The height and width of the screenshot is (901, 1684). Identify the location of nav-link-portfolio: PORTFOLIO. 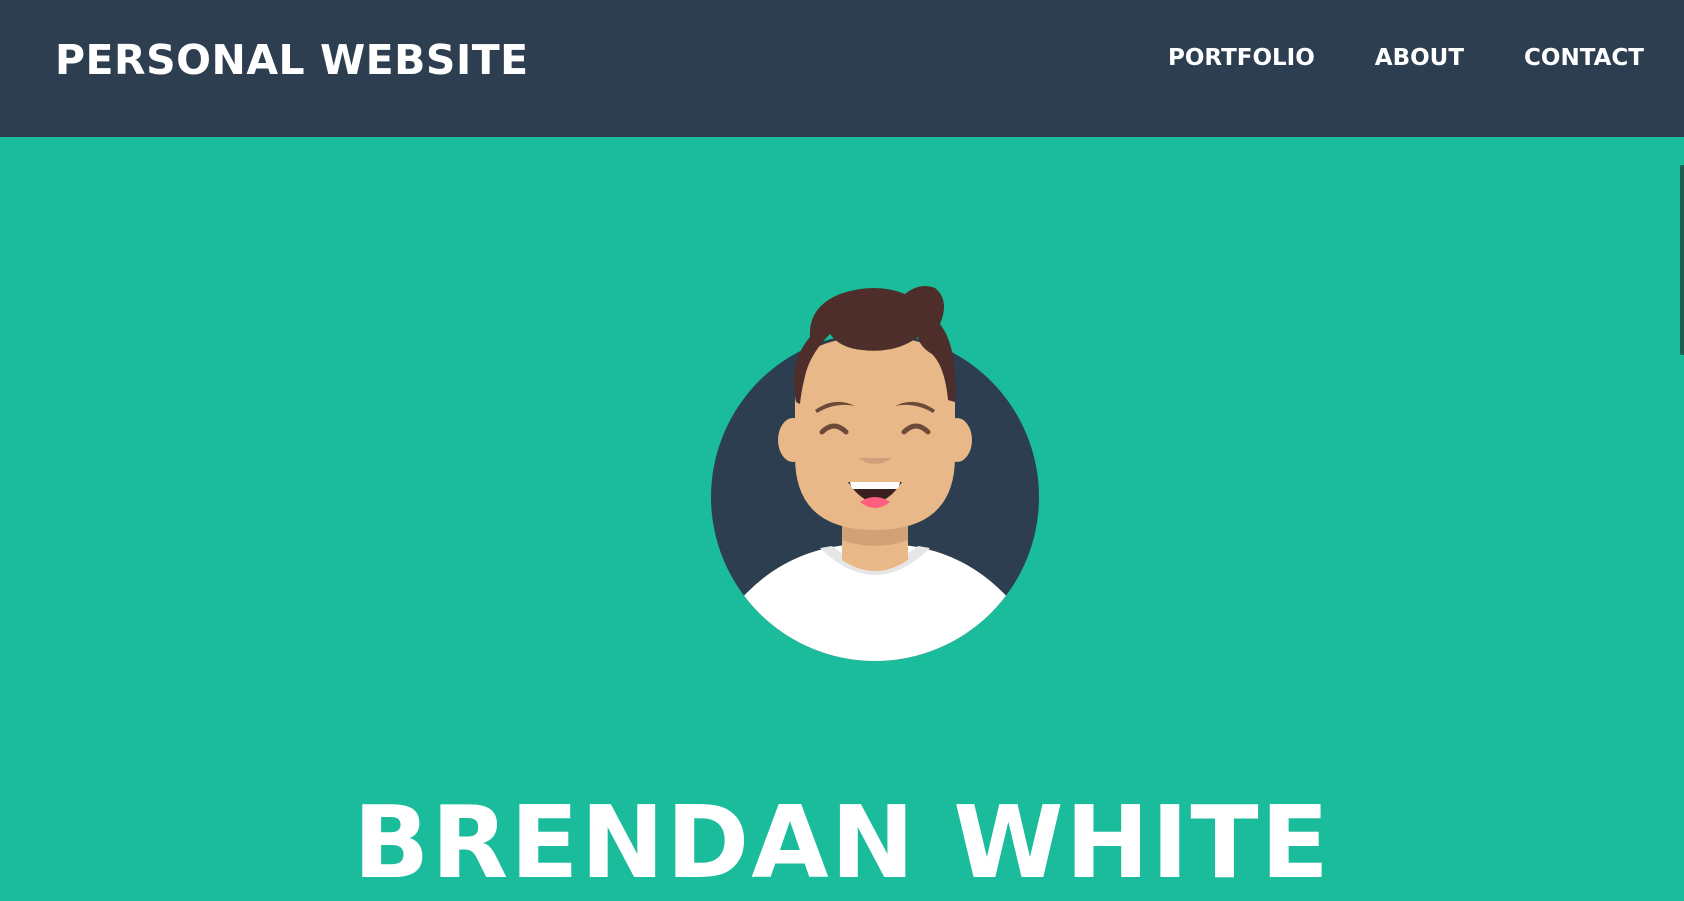
(1241, 58).